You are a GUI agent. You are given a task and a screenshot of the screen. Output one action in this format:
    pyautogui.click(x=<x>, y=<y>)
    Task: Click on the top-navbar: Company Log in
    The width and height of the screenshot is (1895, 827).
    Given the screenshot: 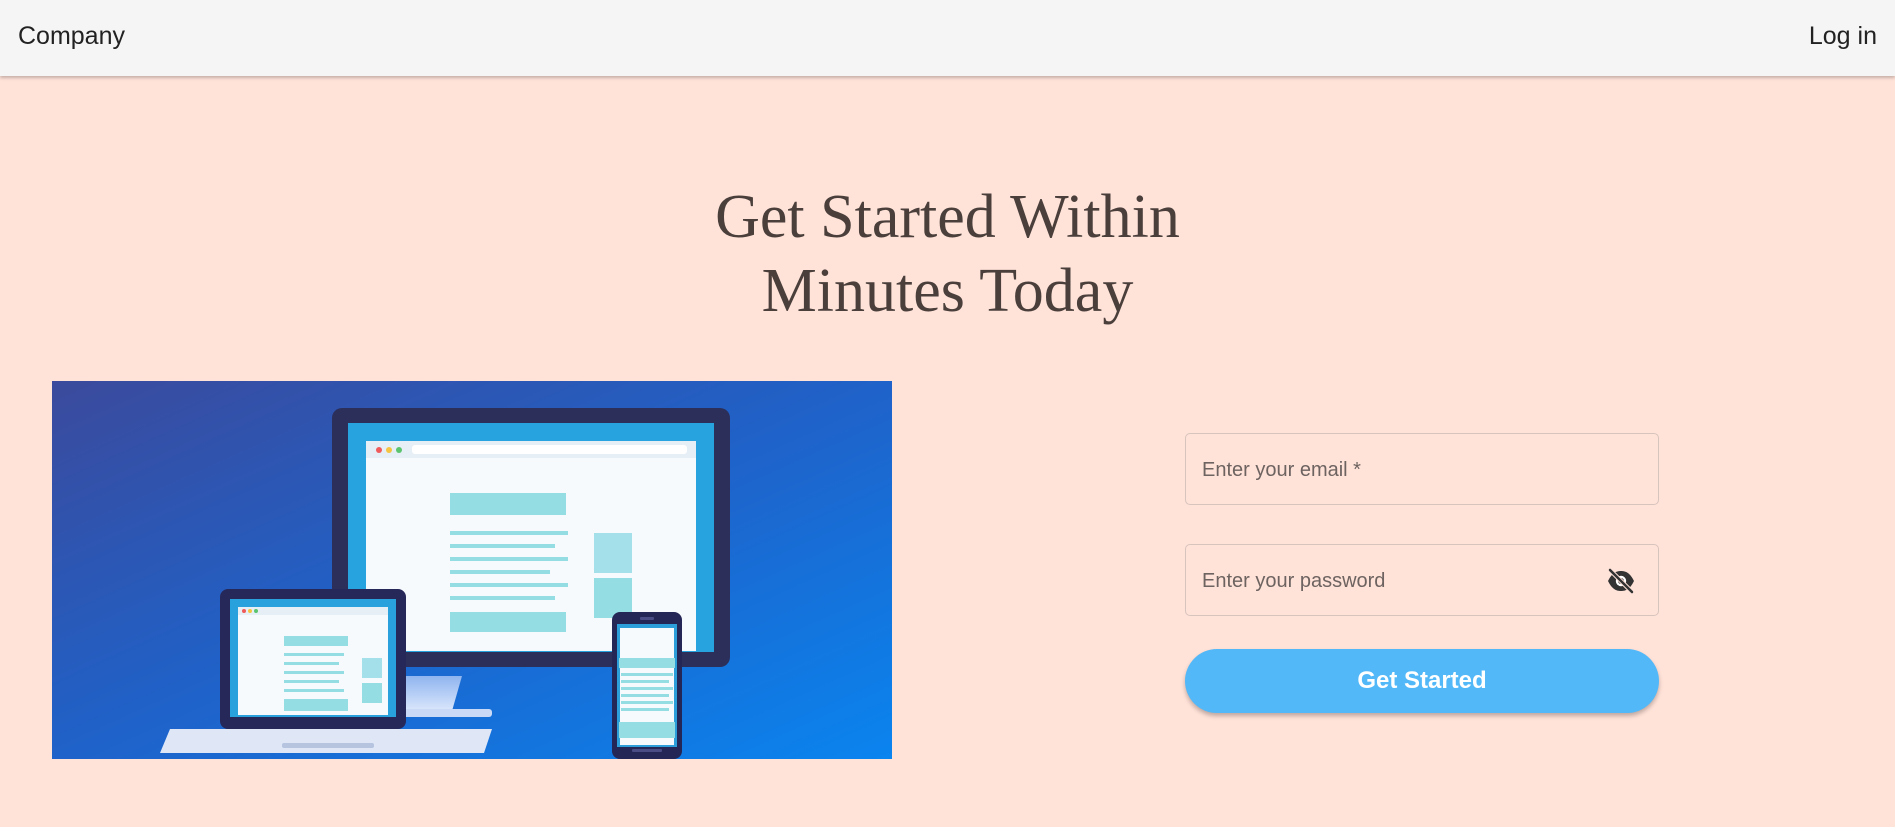 What is the action you would take?
    pyautogui.click(x=947, y=38)
    